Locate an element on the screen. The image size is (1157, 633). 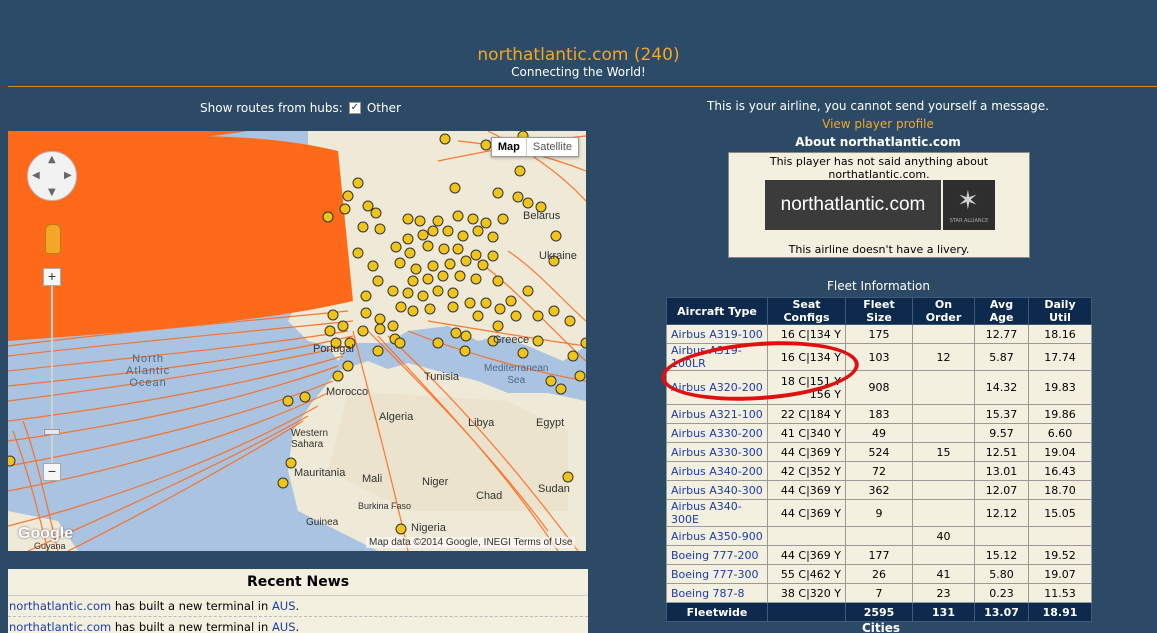
pan-left-icon: ◀ is located at coordinates (36, 175).